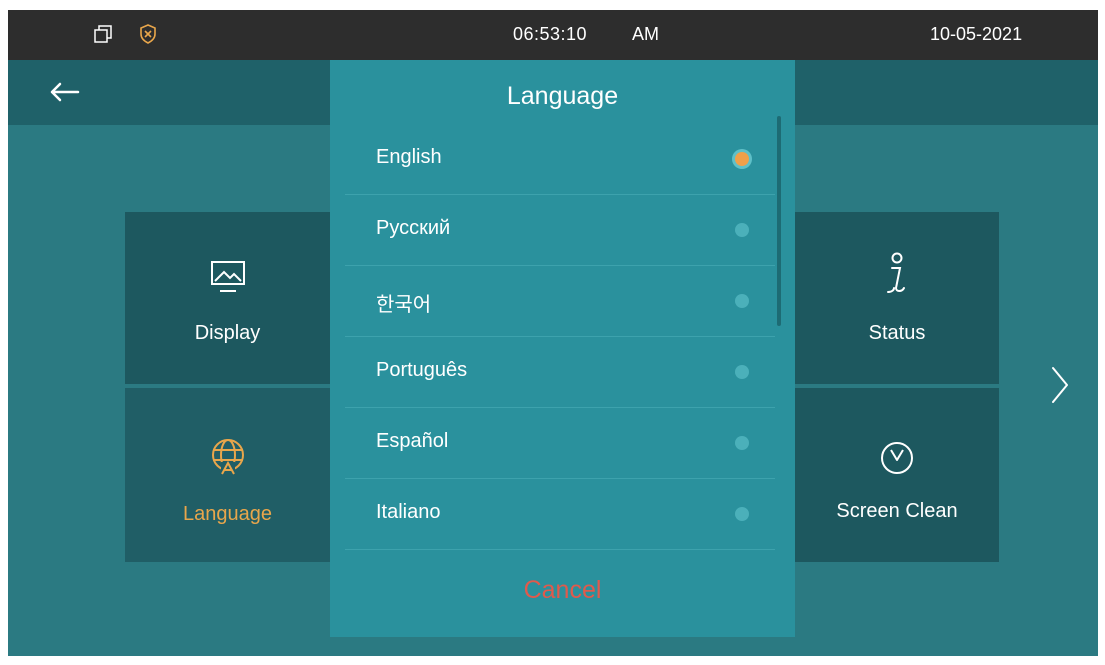 This screenshot has width=1105, height=665. I want to click on language-name: Português, so click(422, 370).